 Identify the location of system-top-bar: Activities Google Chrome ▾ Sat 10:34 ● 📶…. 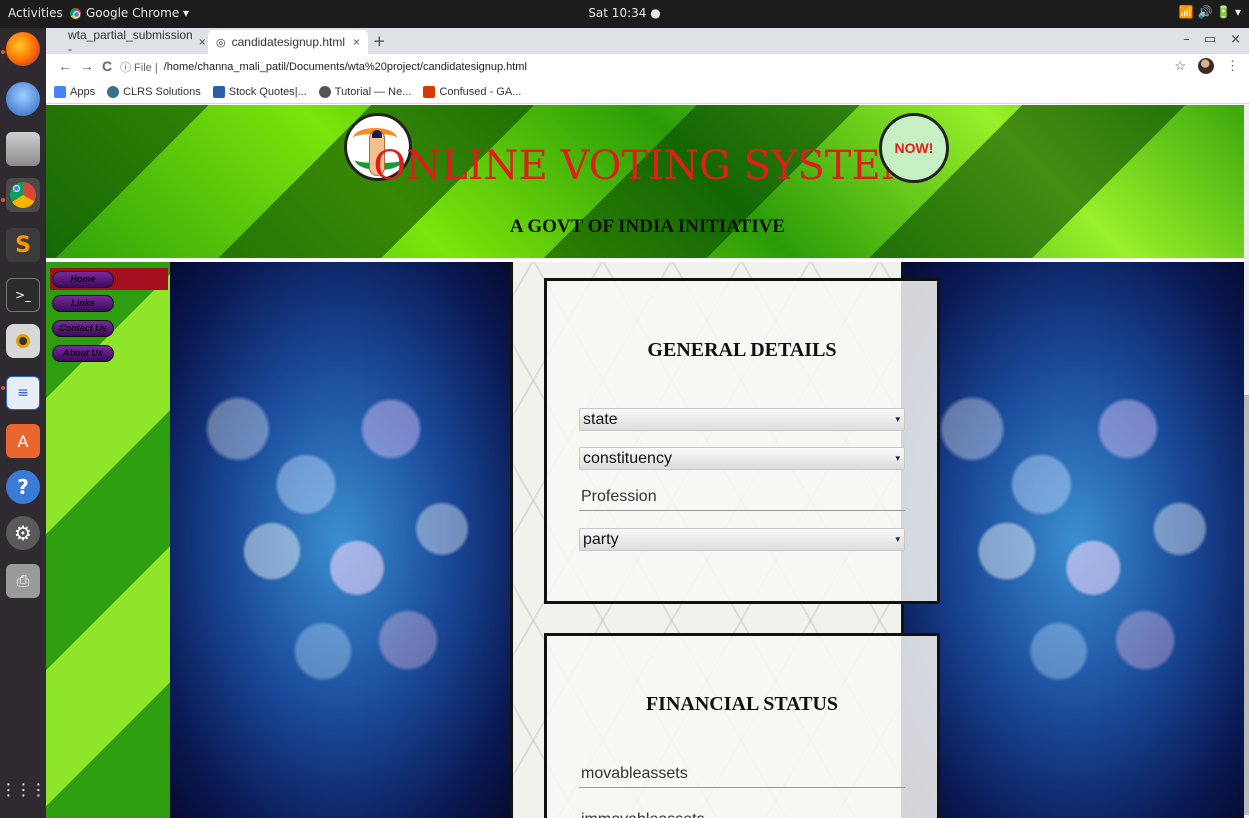
(624, 14).